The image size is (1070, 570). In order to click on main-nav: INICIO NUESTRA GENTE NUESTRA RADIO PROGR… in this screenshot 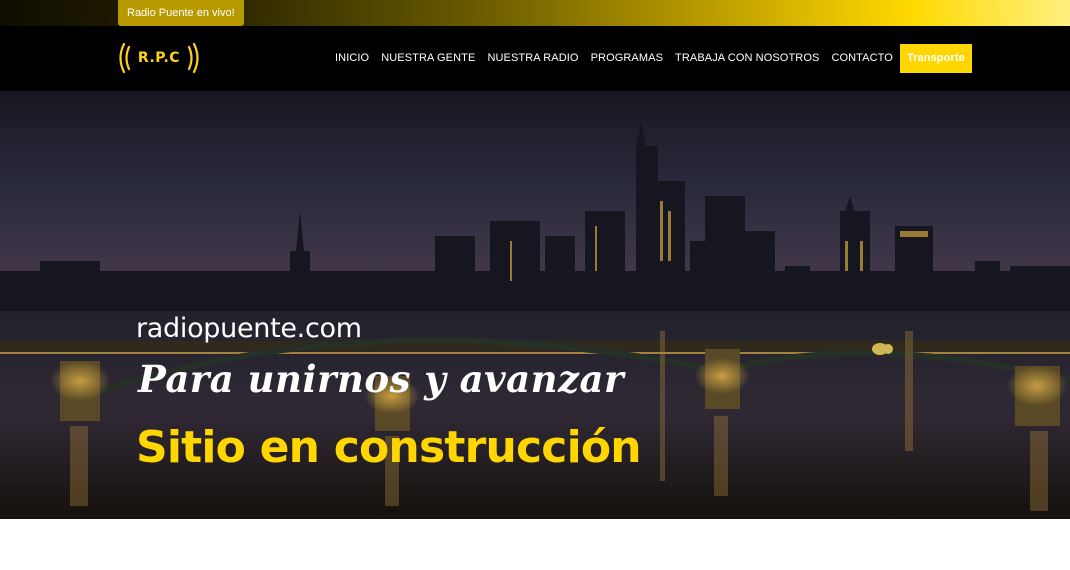, I will do `click(650, 58)`.